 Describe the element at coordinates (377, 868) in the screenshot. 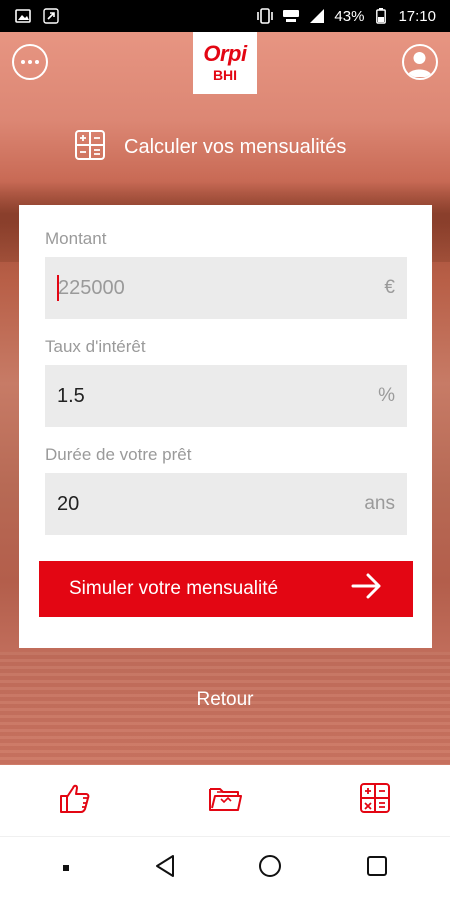

I see `recents-nav-button` at that location.